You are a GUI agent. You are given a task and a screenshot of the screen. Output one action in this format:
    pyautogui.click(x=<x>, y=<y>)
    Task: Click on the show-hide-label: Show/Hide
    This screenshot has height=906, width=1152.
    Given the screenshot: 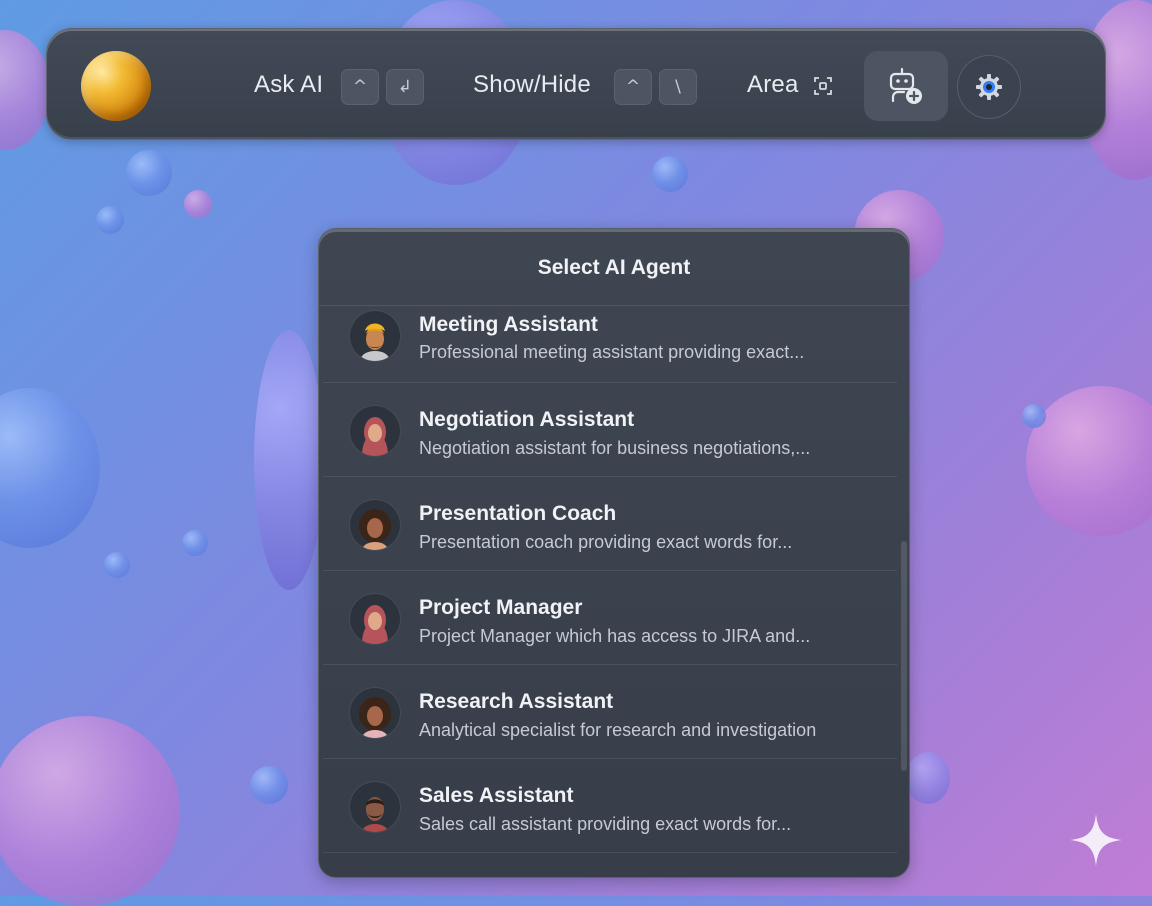 What is the action you would take?
    pyautogui.click(x=532, y=85)
    